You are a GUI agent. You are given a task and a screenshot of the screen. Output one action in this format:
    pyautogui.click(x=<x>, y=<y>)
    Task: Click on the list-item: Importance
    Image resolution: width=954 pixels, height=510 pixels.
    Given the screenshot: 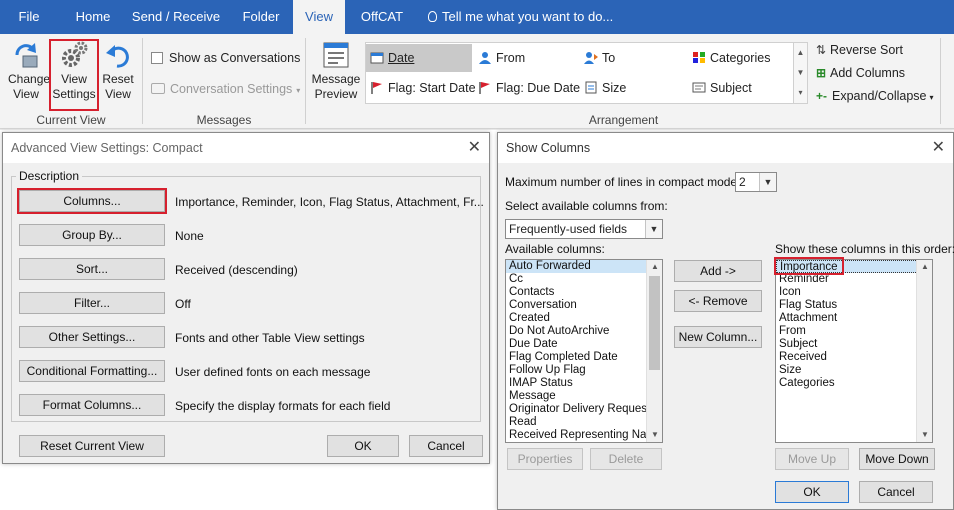 What is the action you would take?
    pyautogui.click(x=854, y=266)
    